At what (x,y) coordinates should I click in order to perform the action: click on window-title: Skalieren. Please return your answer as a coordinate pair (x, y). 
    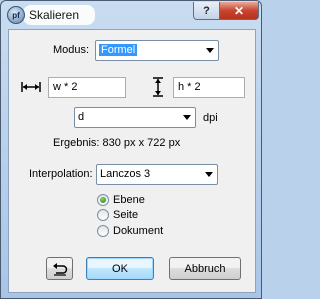
    Looking at the image, I should click on (59, 15).